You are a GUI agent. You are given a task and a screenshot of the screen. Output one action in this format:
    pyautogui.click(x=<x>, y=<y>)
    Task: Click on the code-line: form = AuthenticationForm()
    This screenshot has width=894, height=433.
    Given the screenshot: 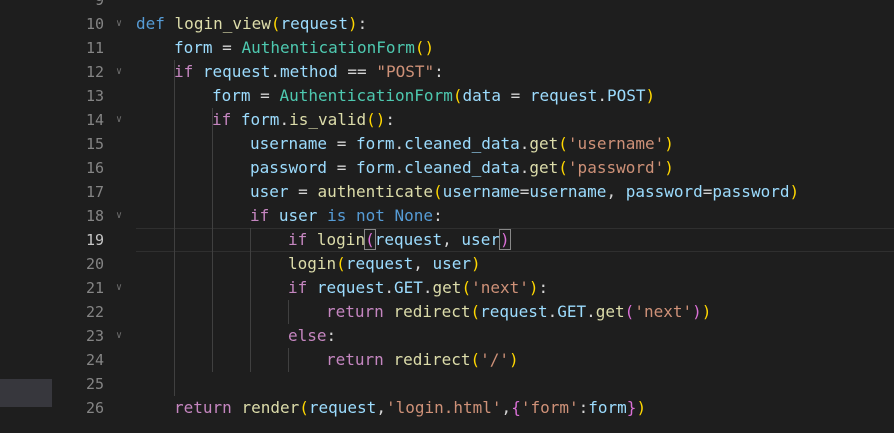 What is the action you would take?
    pyautogui.click(x=304, y=48)
    